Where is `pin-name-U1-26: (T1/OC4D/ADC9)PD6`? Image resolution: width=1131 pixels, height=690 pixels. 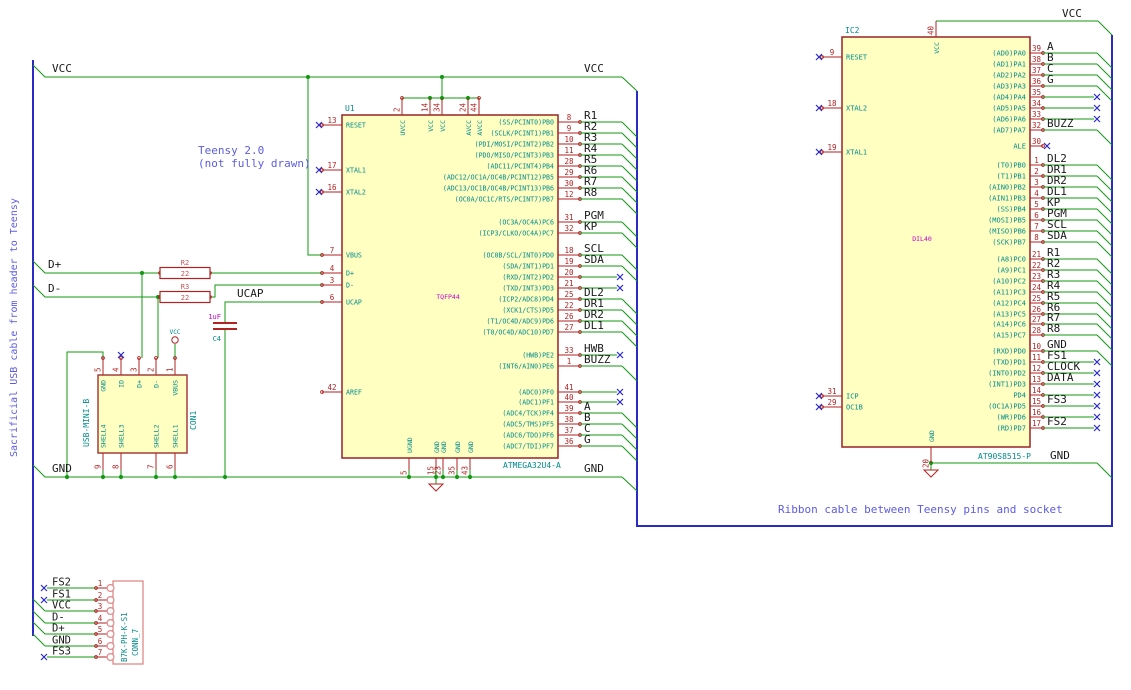
pin-name-U1-26: (T1/OC4D/ADC9)PD6 is located at coordinates (521, 322).